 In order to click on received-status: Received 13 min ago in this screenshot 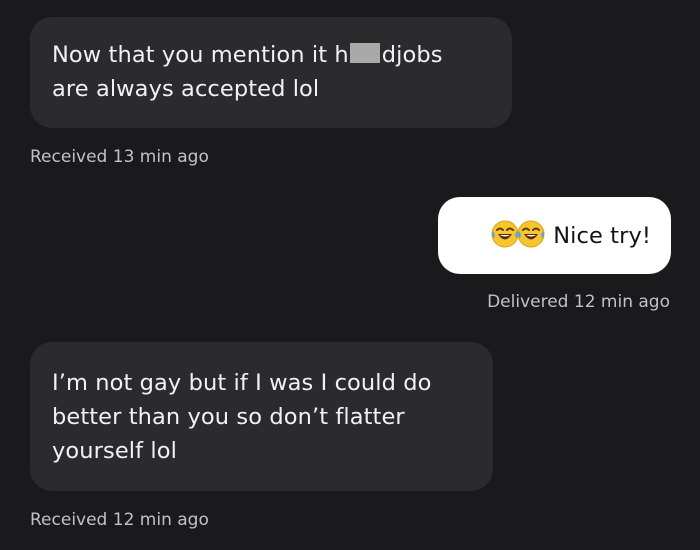, I will do `click(119, 157)`.